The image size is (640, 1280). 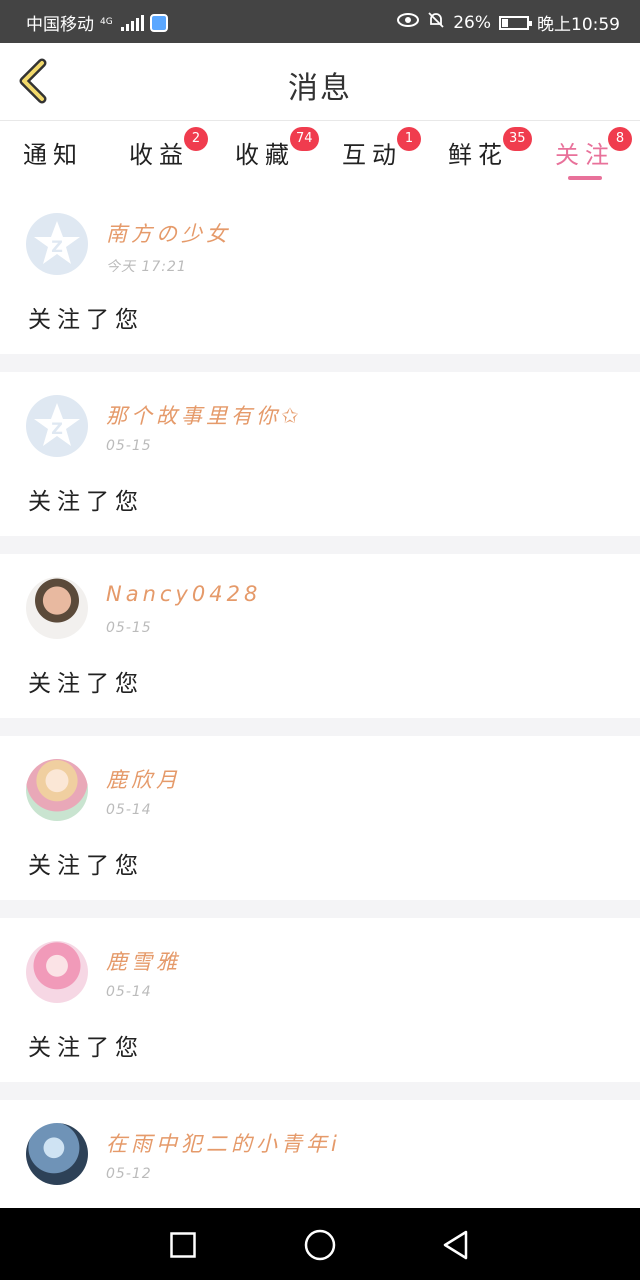 I want to click on user-name: 鹿欣月, so click(x=143, y=779).